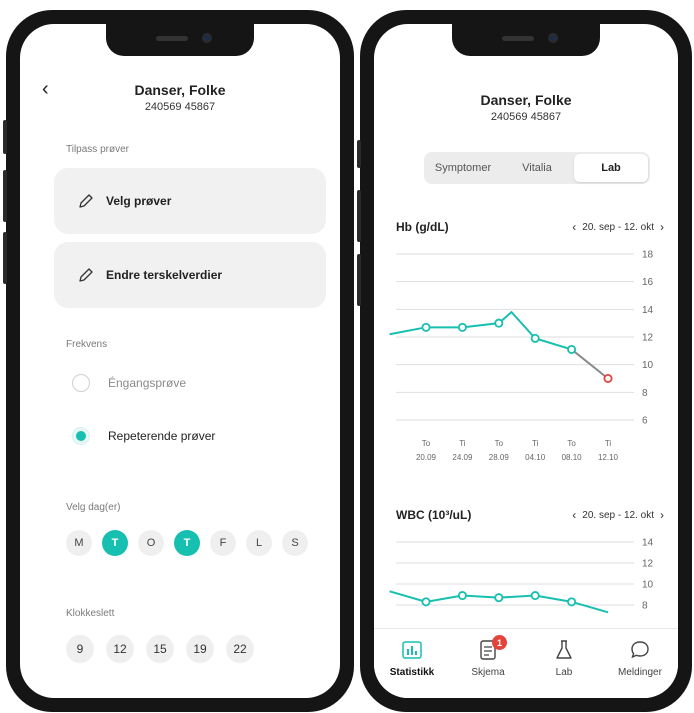 The image size is (694, 713). I want to click on time-selector: 9 12 15 19 22, so click(160, 649).